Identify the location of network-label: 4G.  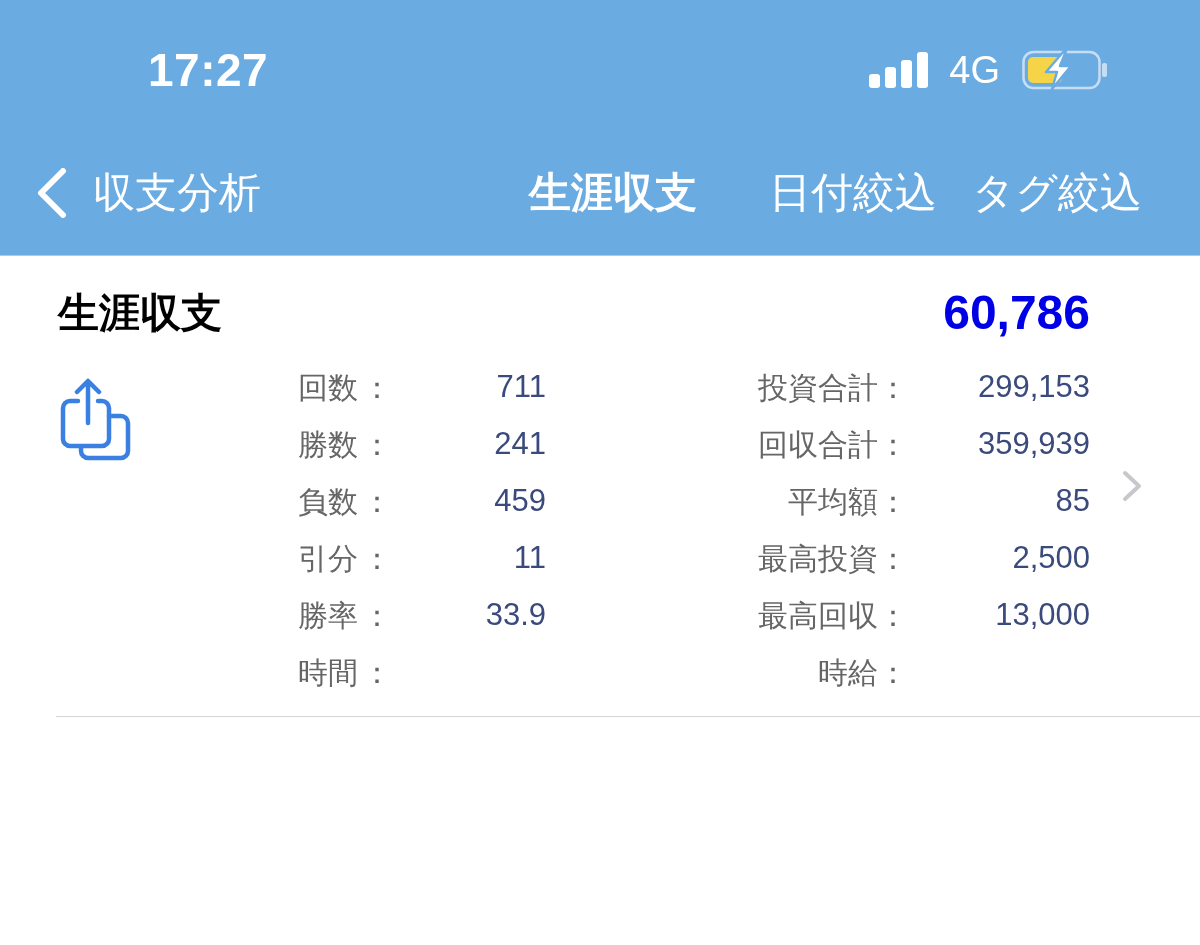
(974, 70).